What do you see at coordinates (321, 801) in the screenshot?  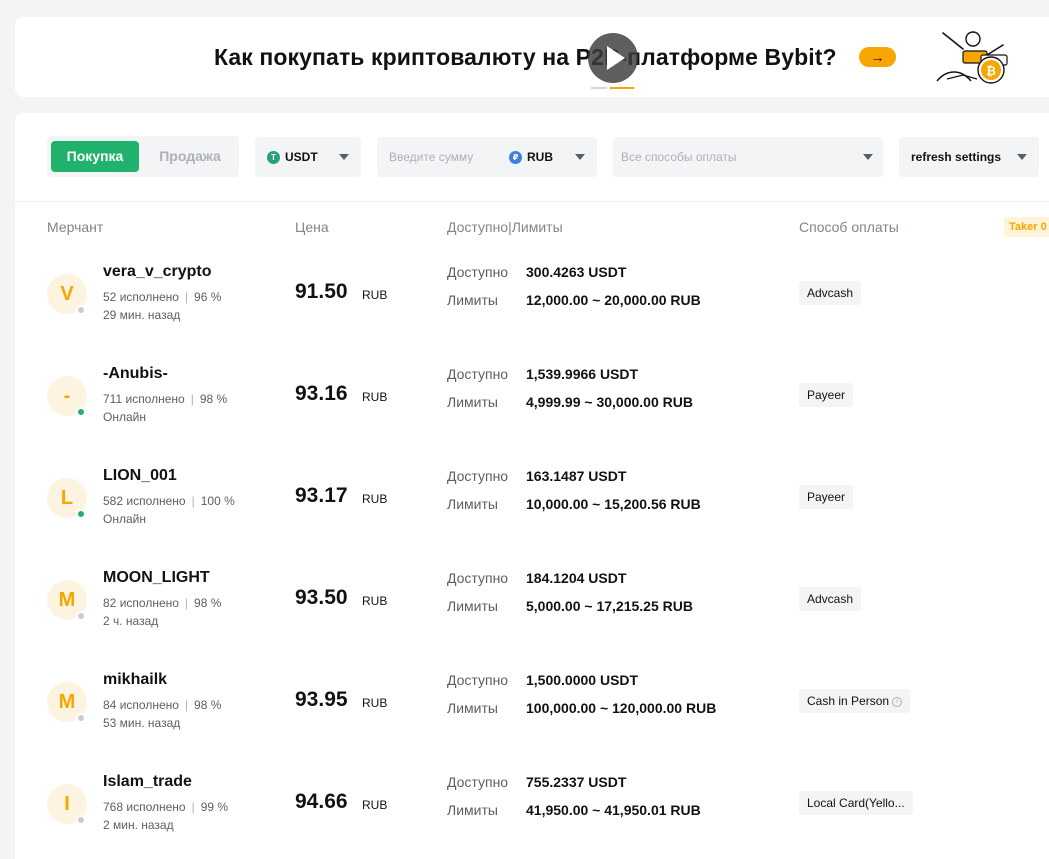 I see `price-value: 94.66` at bounding box center [321, 801].